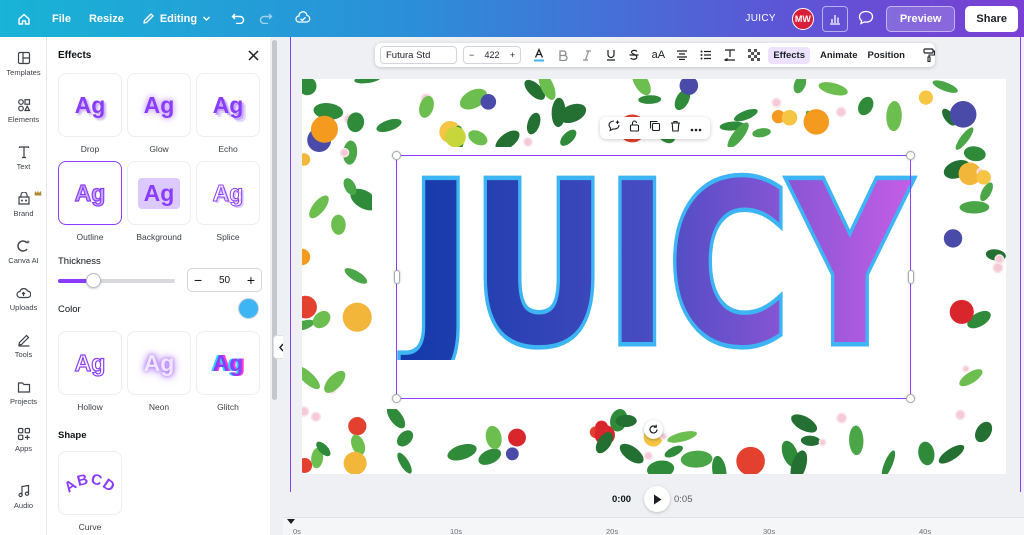 The width and height of the screenshot is (1024, 535). Describe the element at coordinates (910, 155) in the screenshot. I see `resize-handle-top-right` at that location.